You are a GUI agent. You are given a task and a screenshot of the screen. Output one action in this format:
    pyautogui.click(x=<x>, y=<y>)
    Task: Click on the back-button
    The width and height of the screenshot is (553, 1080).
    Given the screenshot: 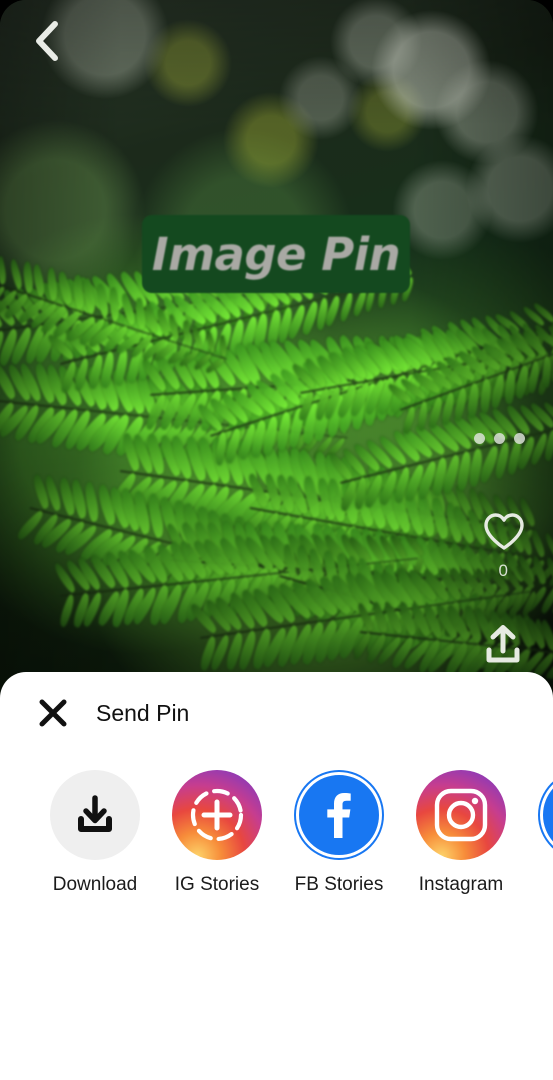 What is the action you would take?
    pyautogui.click(x=46, y=41)
    